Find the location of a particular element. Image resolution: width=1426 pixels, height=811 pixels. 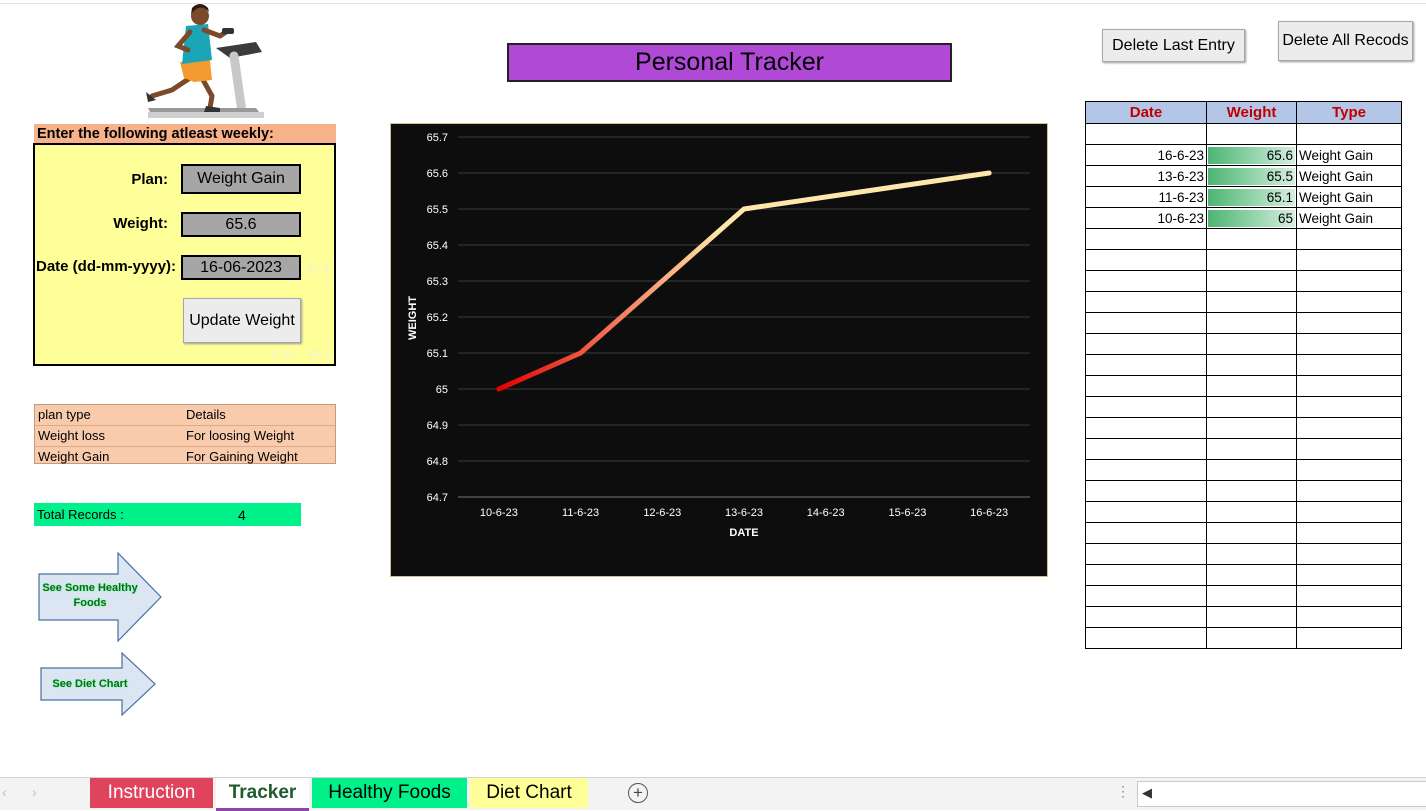

see-healthy-foods-arrow: See Some Healthy Foods is located at coordinates (100, 597).